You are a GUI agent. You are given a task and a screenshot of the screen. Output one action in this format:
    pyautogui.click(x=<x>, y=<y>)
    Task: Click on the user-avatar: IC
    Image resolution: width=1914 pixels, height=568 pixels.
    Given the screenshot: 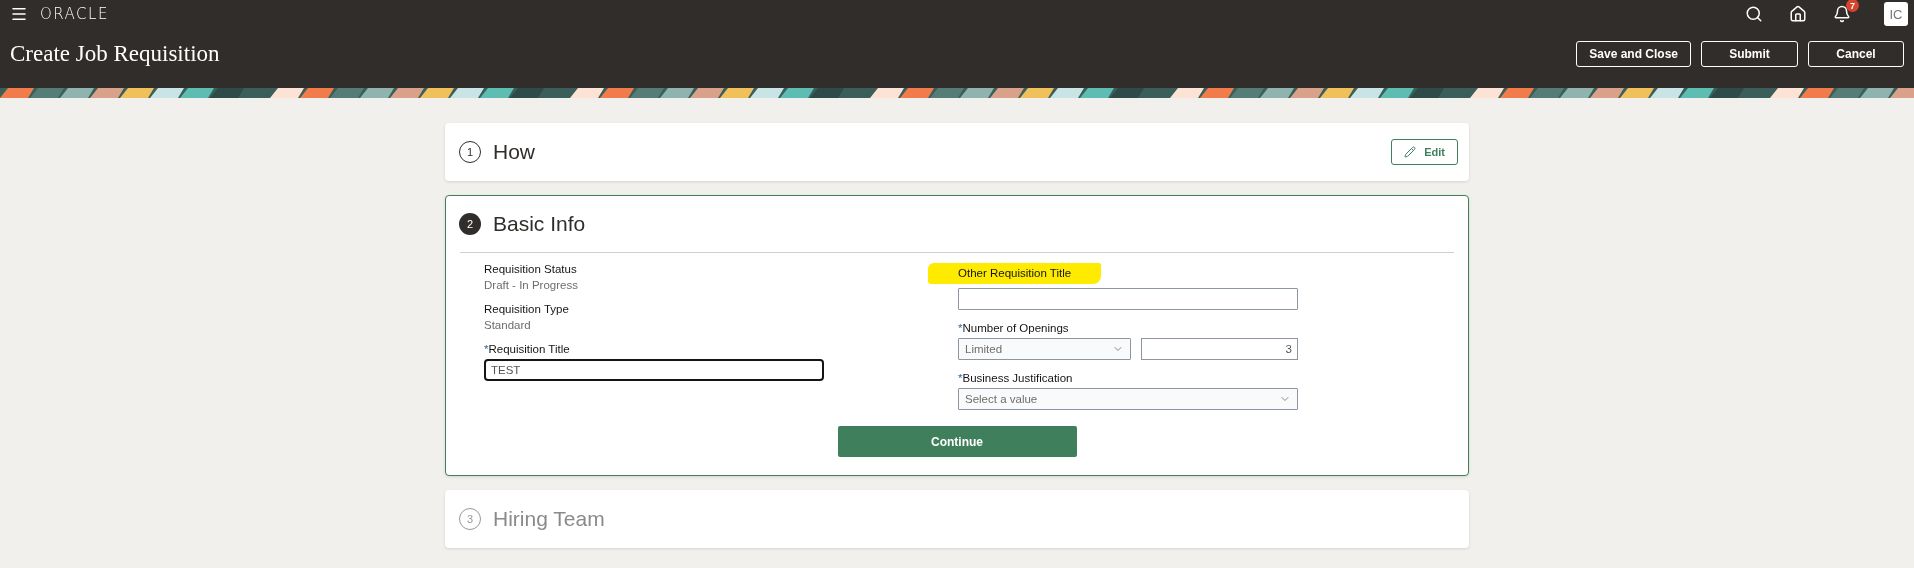 What is the action you would take?
    pyautogui.click(x=1896, y=14)
    